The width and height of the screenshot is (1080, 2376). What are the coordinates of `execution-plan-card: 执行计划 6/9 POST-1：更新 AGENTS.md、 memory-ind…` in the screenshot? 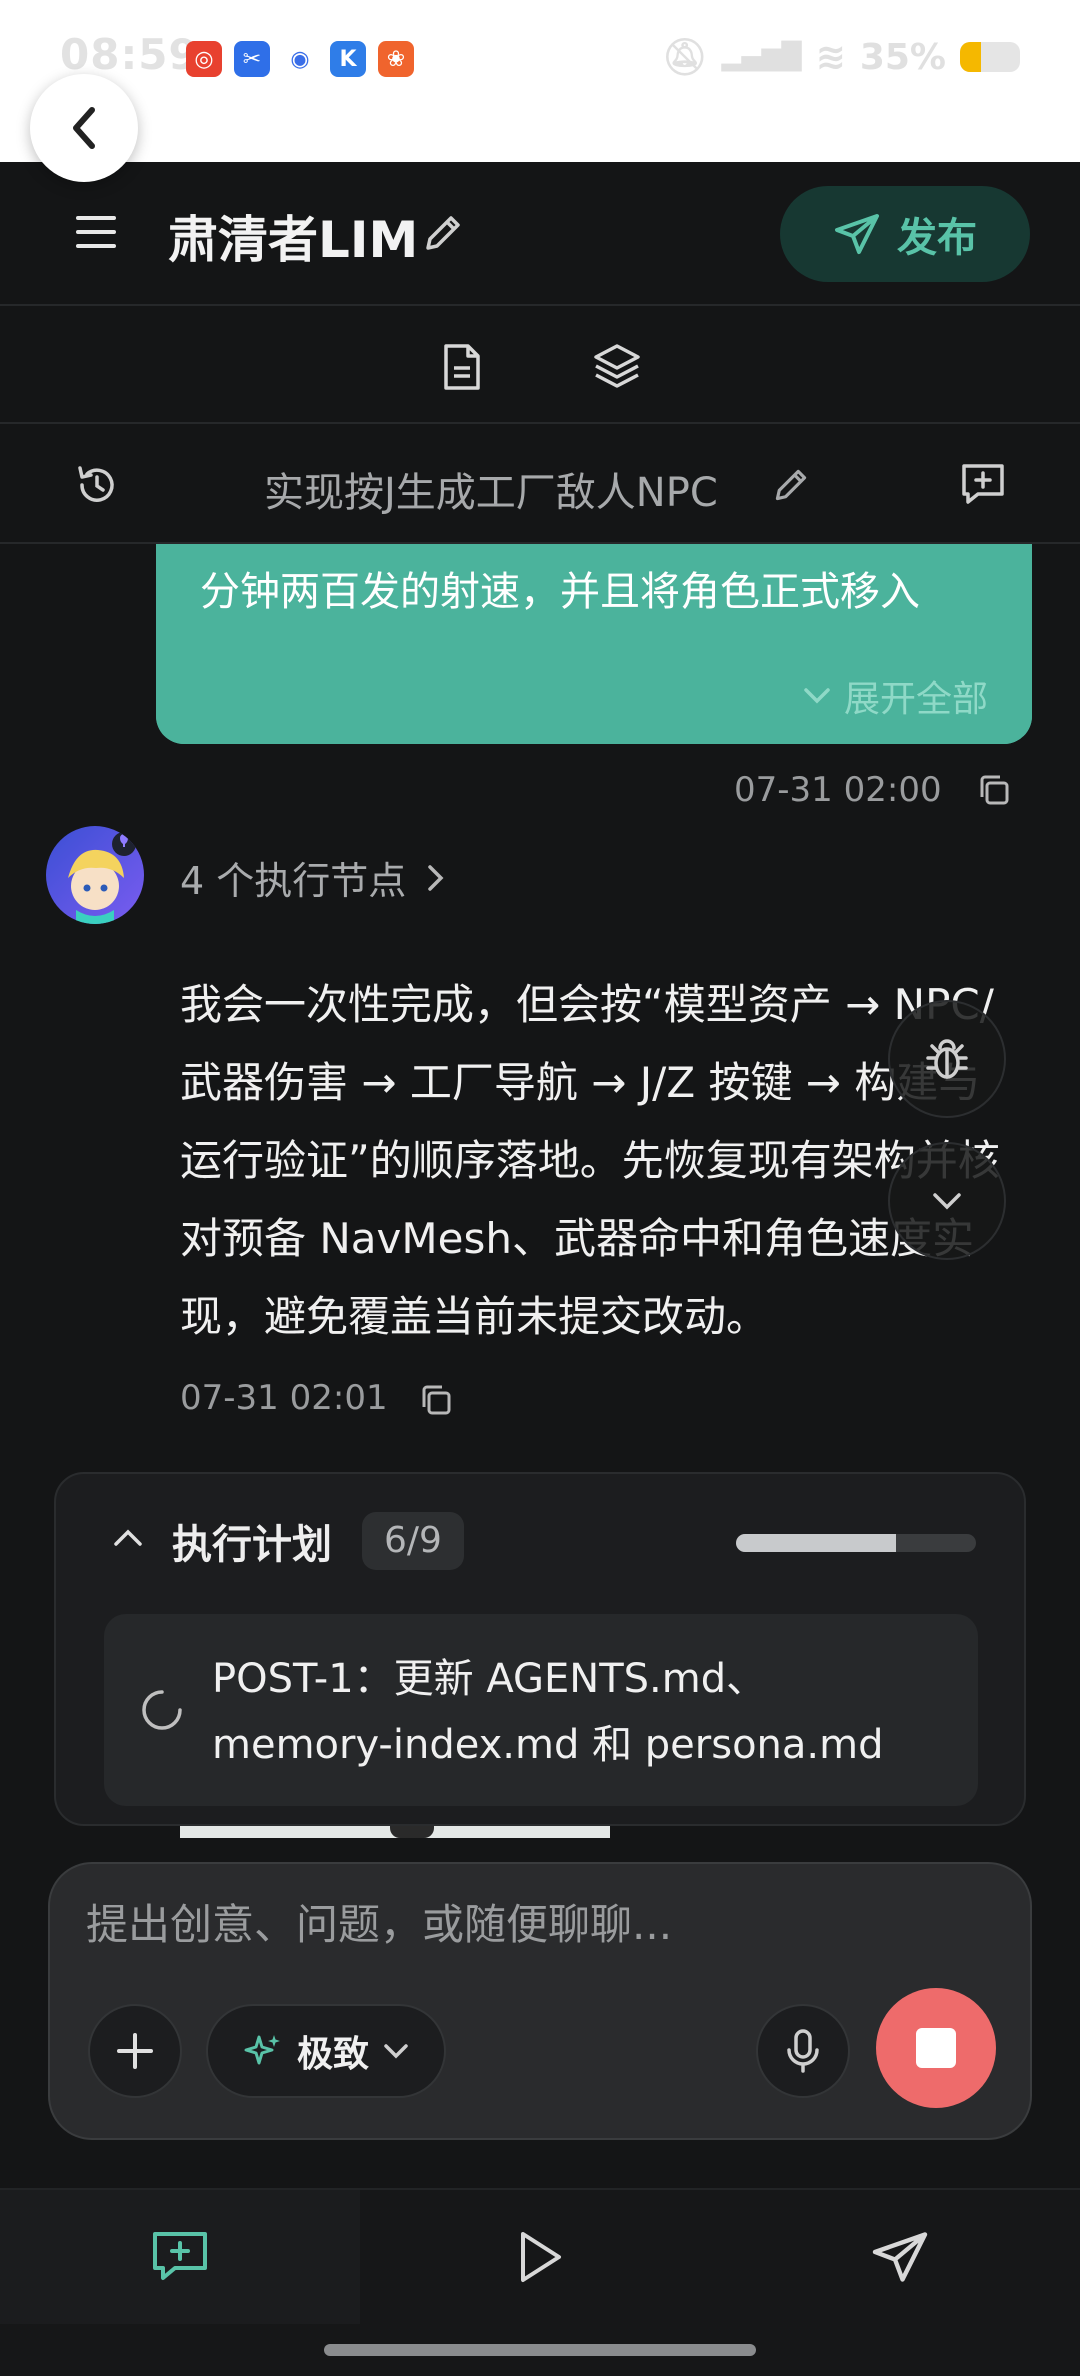 It's located at (540, 1649).